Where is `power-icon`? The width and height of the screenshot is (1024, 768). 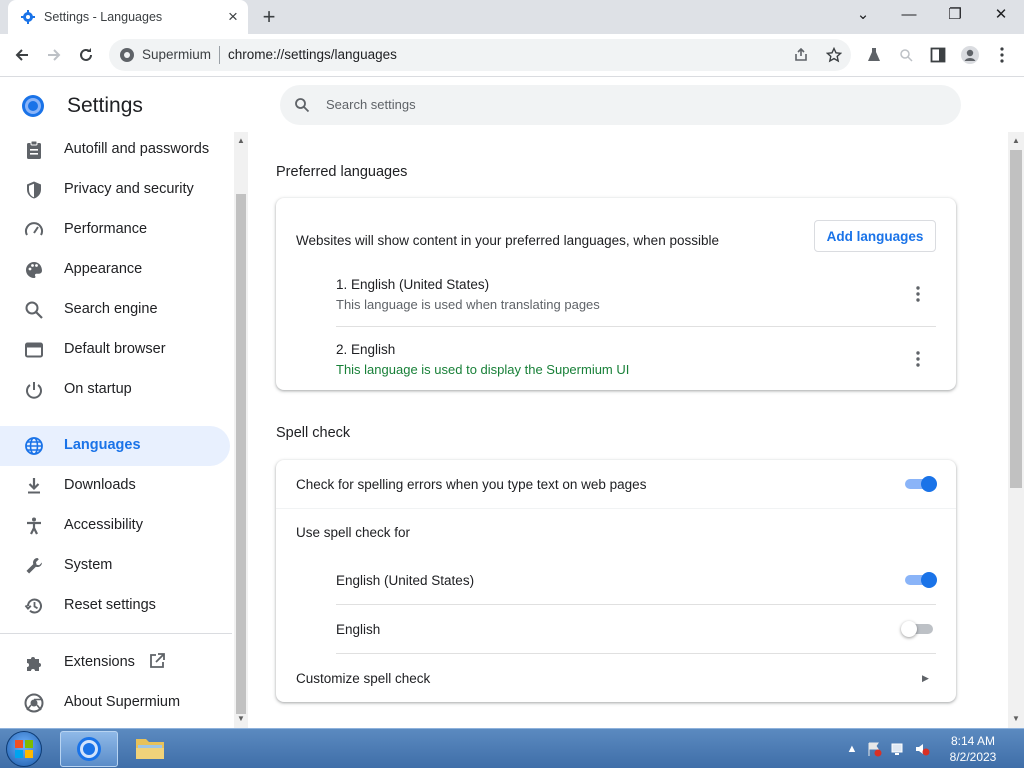
power-icon is located at coordinates (34, 390).